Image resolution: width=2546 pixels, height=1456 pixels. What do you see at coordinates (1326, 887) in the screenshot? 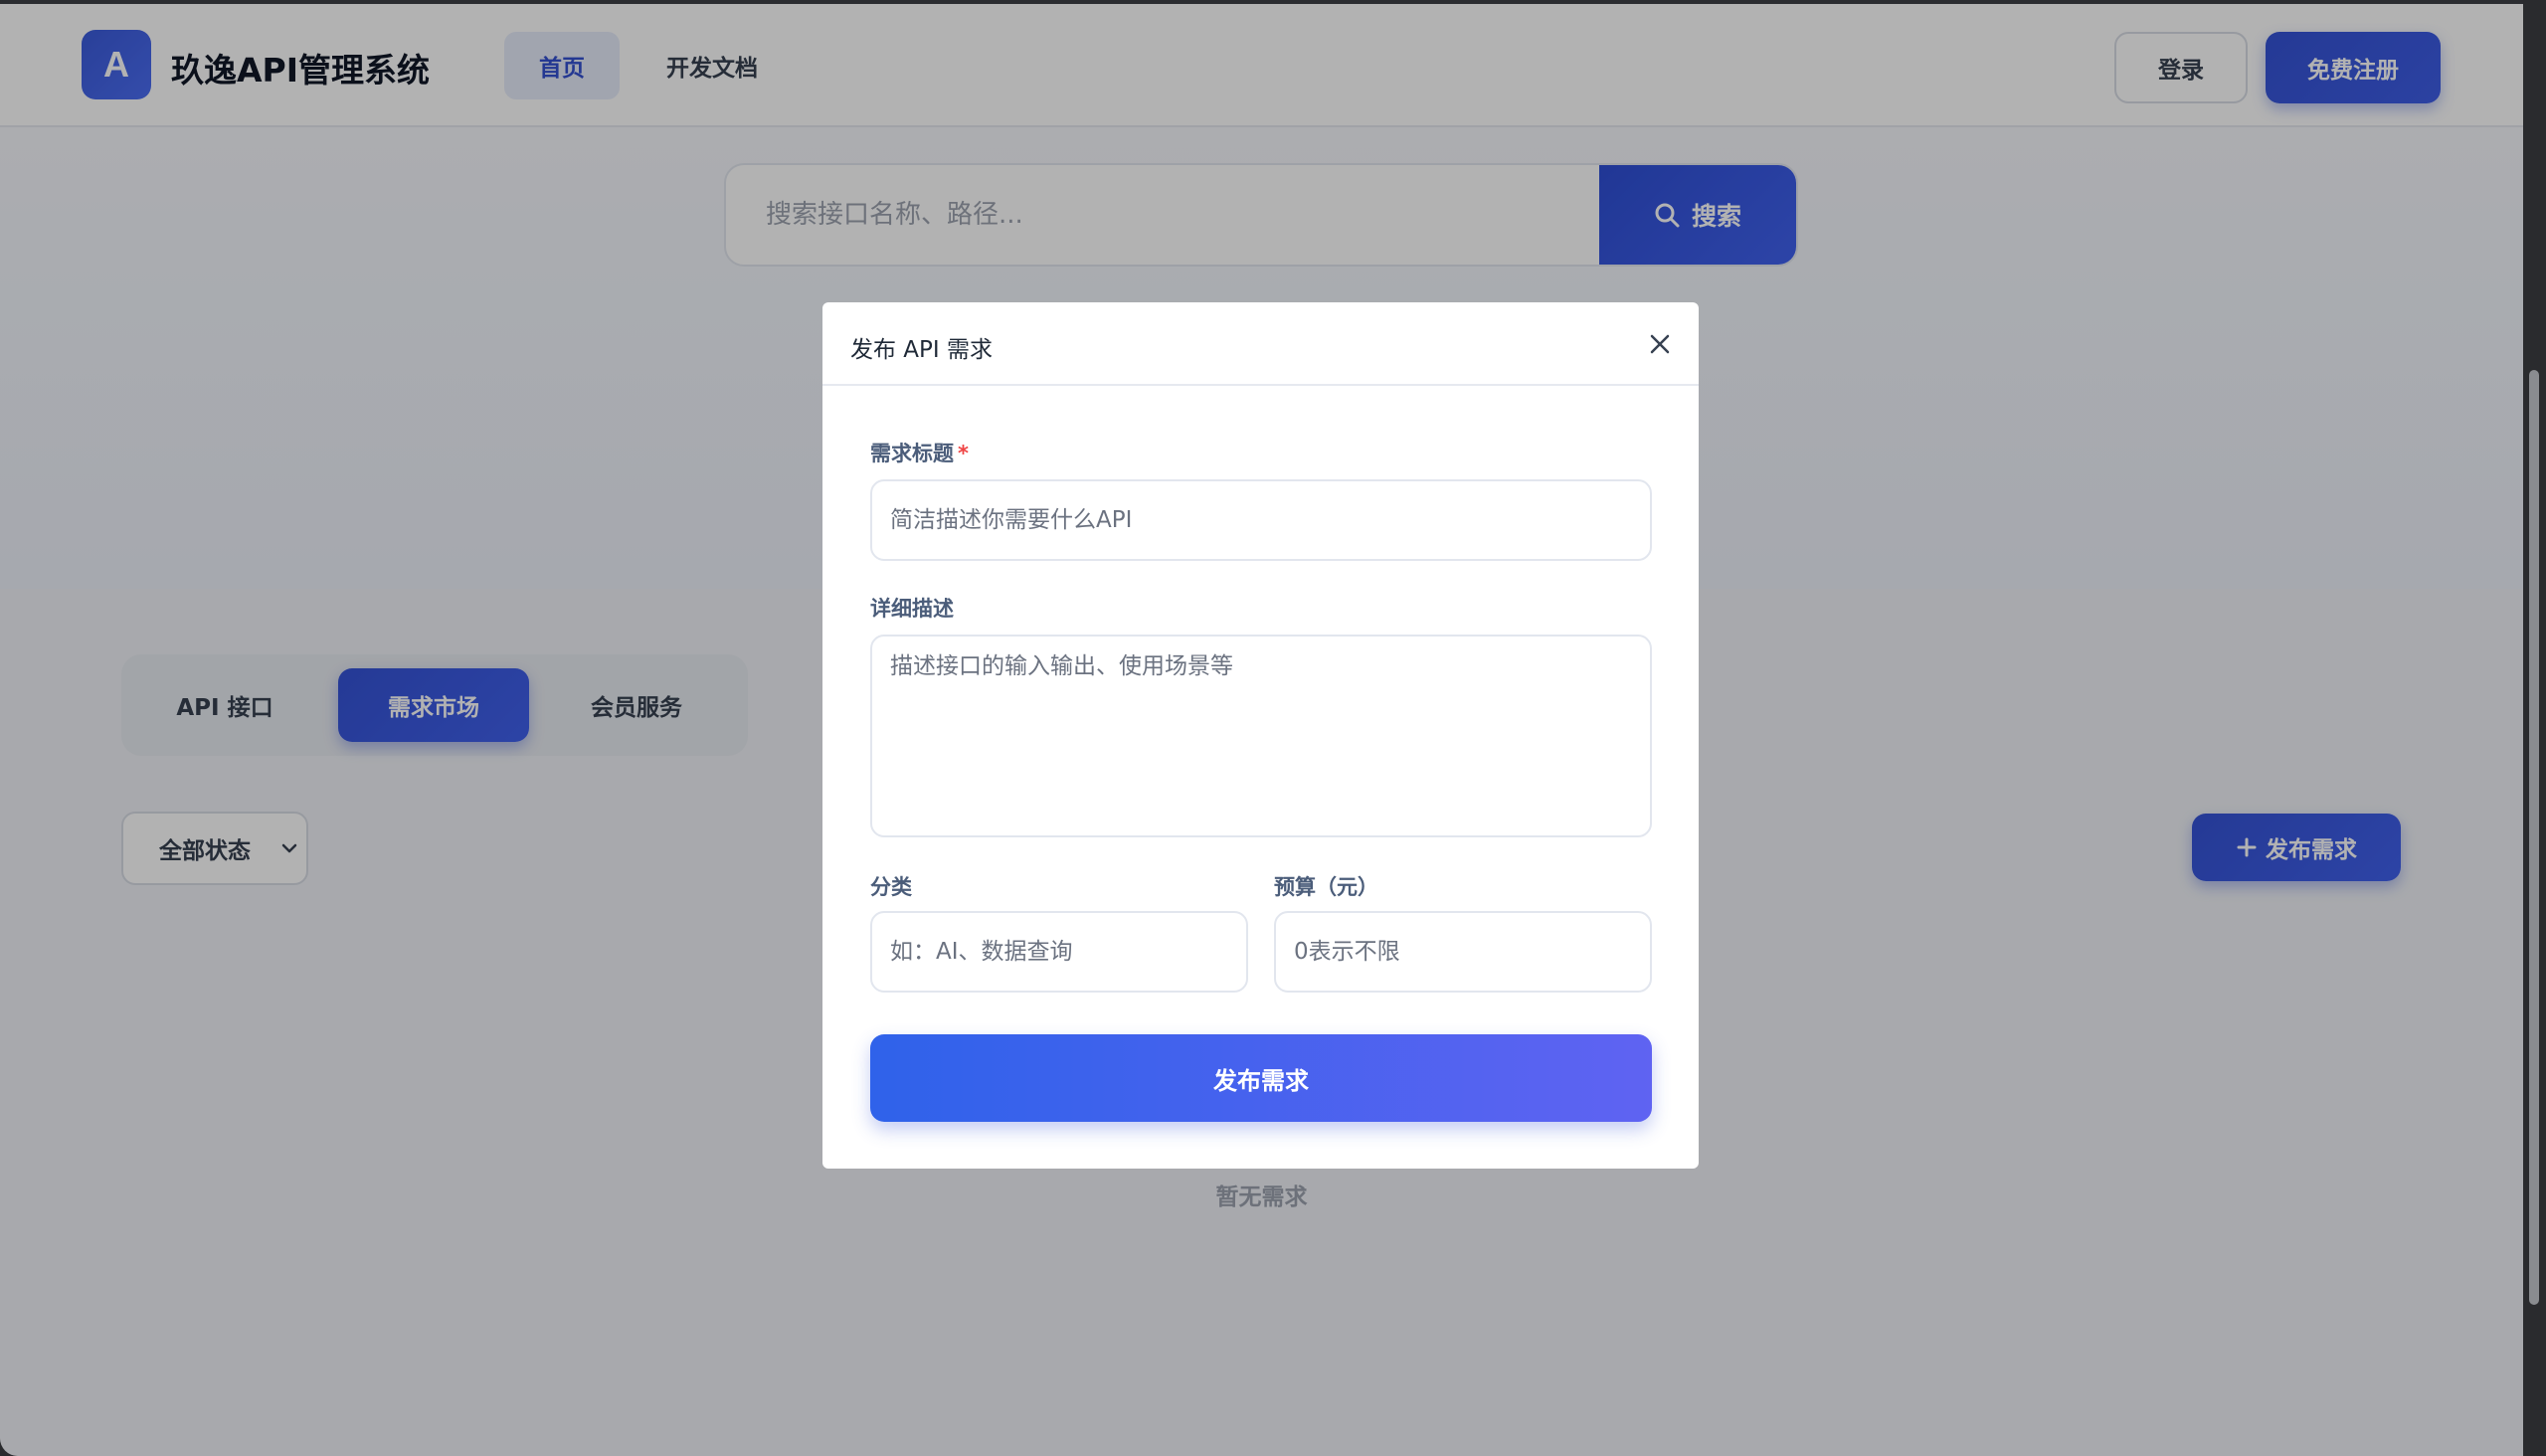
I see `budget-label: 预算（元）` at bounding box center [1326, 887].